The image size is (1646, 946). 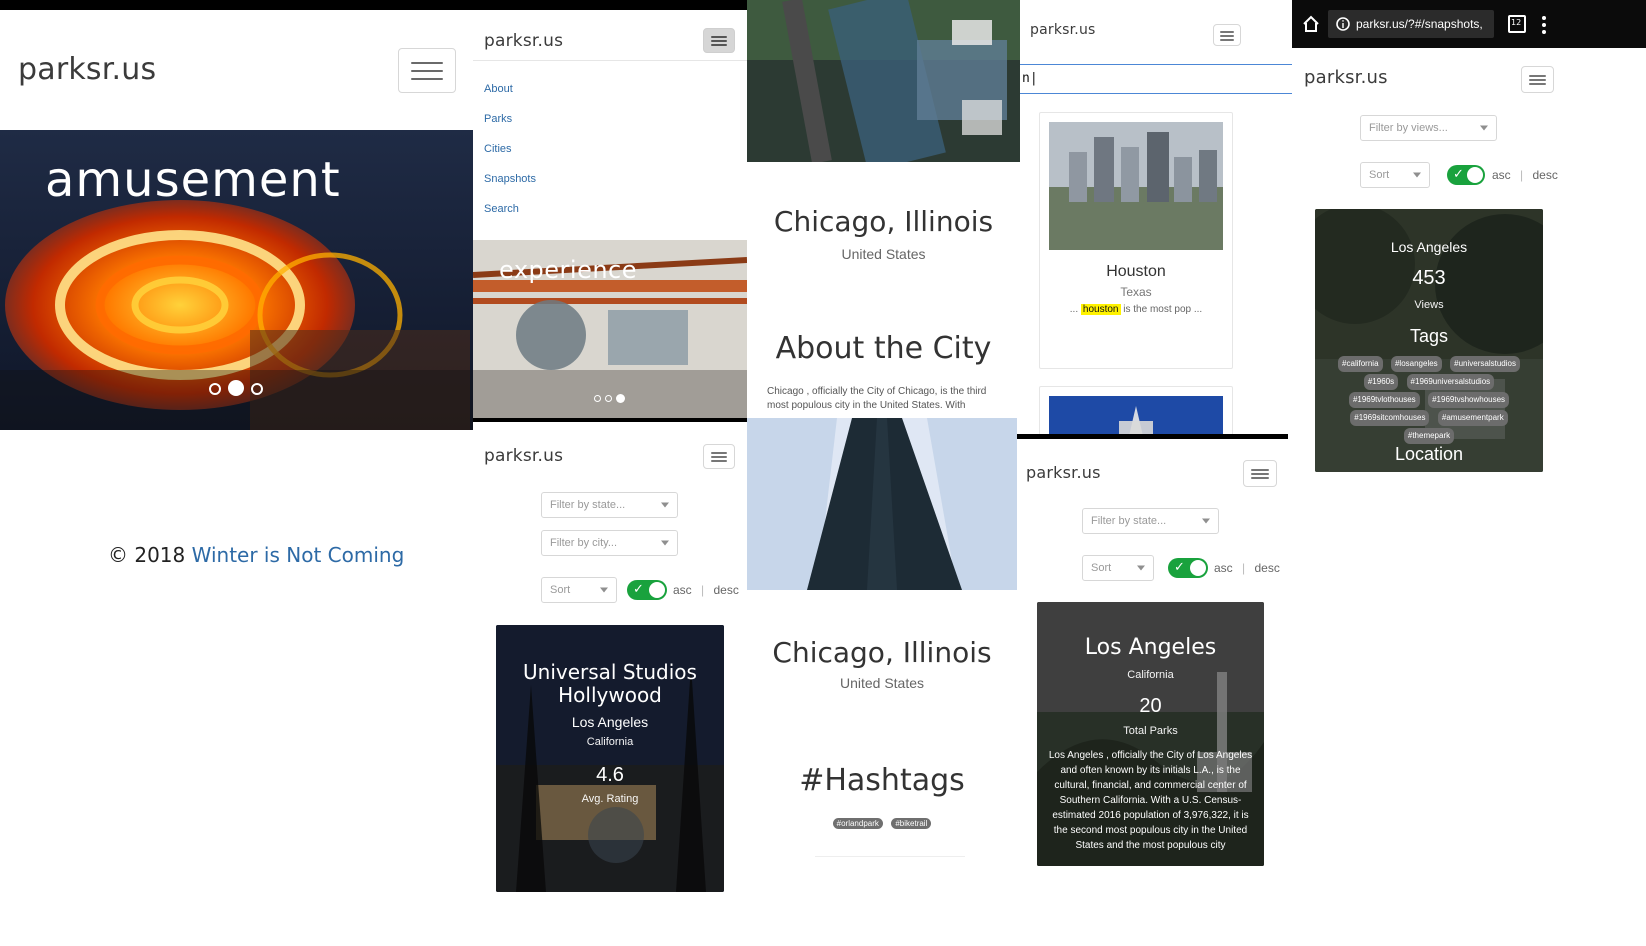 I want to click on tag-pill: #1960s, so click(x=1381, y=382).